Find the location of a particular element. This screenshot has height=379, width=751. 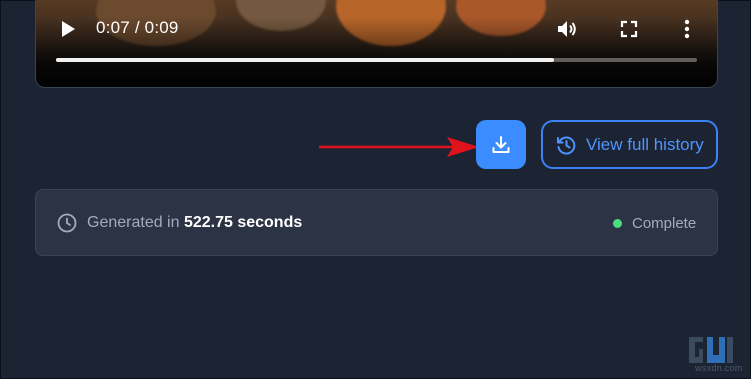

clock-icon is located at coordinates (67, 223).